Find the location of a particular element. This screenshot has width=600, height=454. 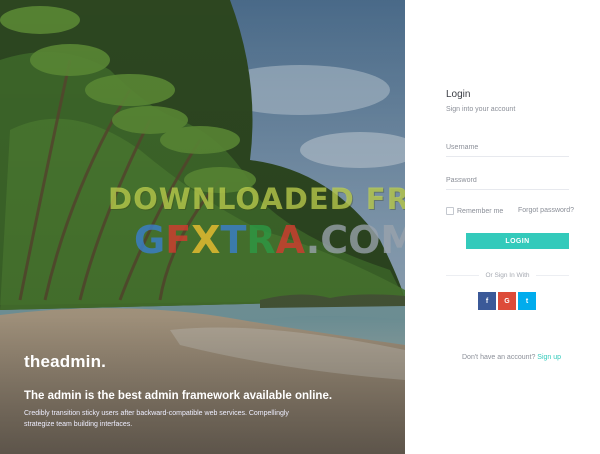

login-subtitle: Sign into your account is located at coordinates (481, 109).